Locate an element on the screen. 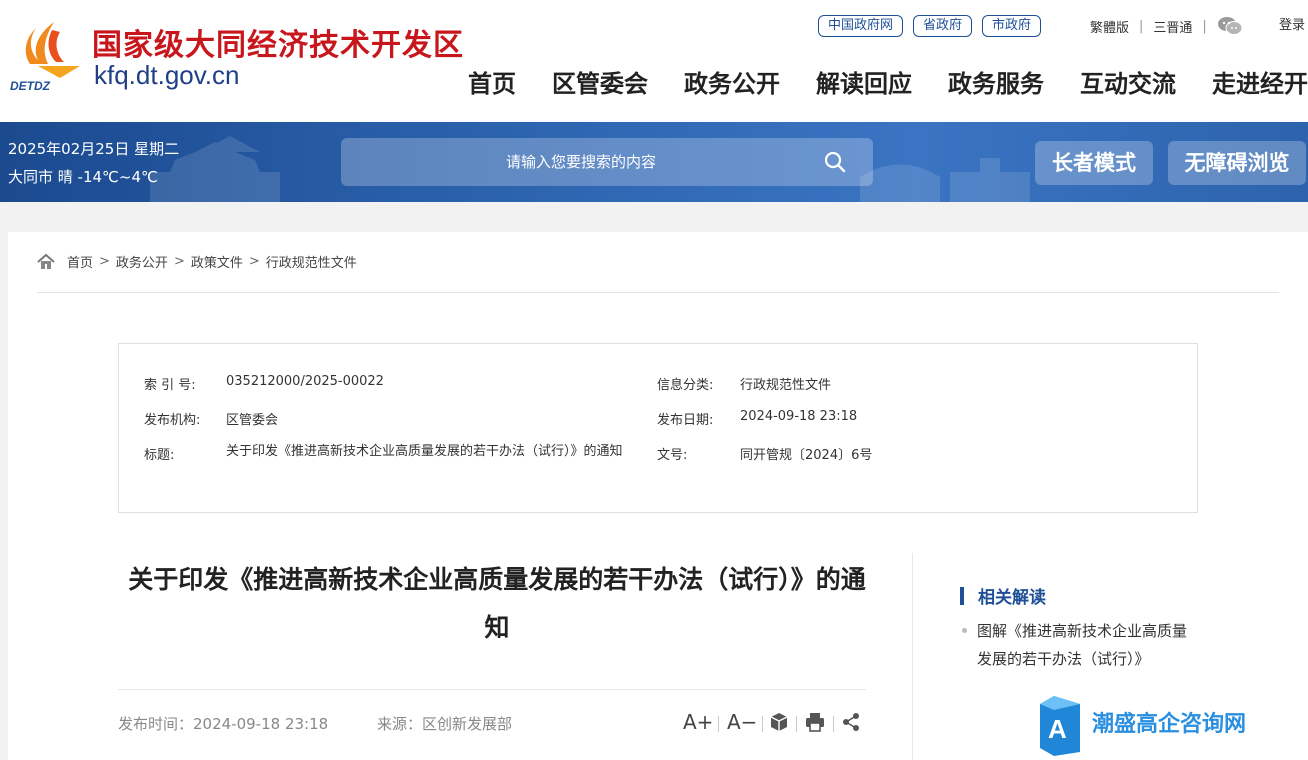  category-label: 信息分类: is located at coordinates (685, 385).